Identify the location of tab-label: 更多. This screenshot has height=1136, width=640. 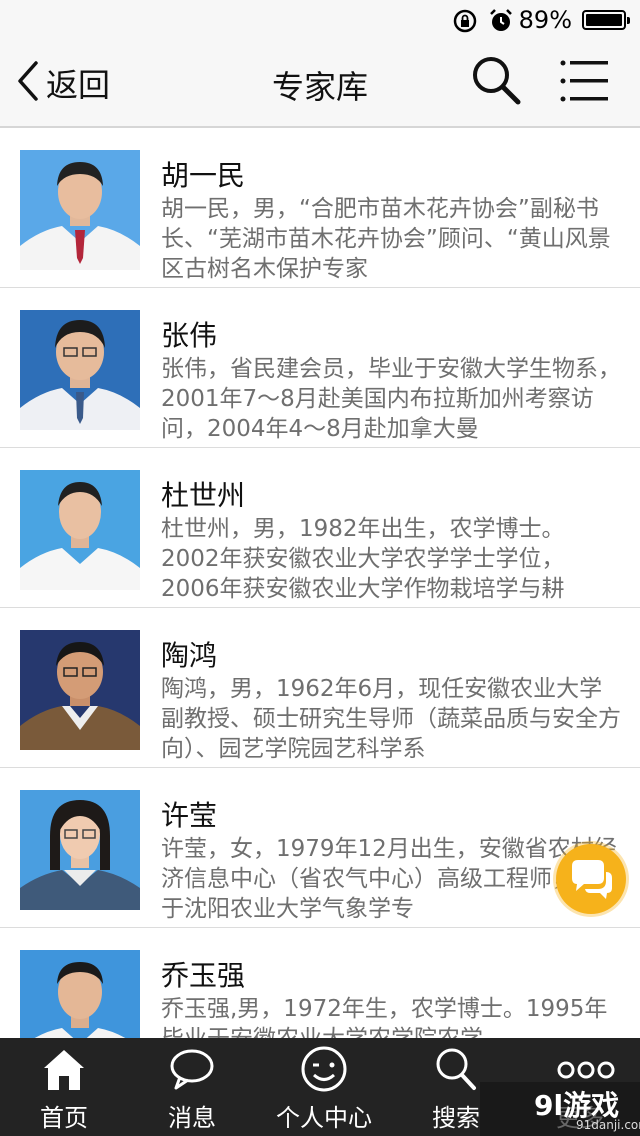
(580, 1118).